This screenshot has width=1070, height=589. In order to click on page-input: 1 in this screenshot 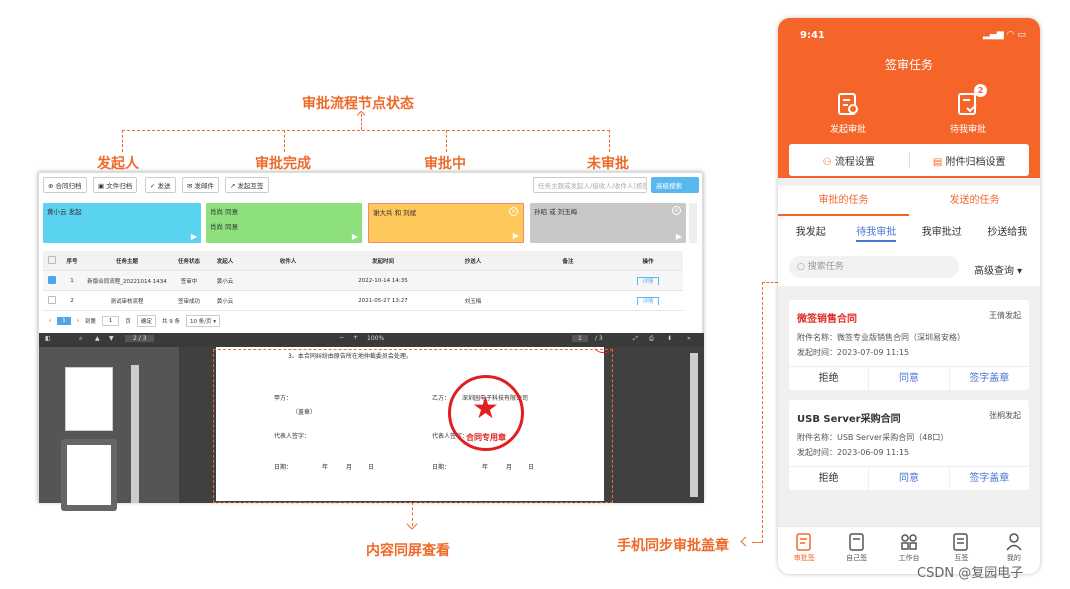, I will do `click(110, 321)`.